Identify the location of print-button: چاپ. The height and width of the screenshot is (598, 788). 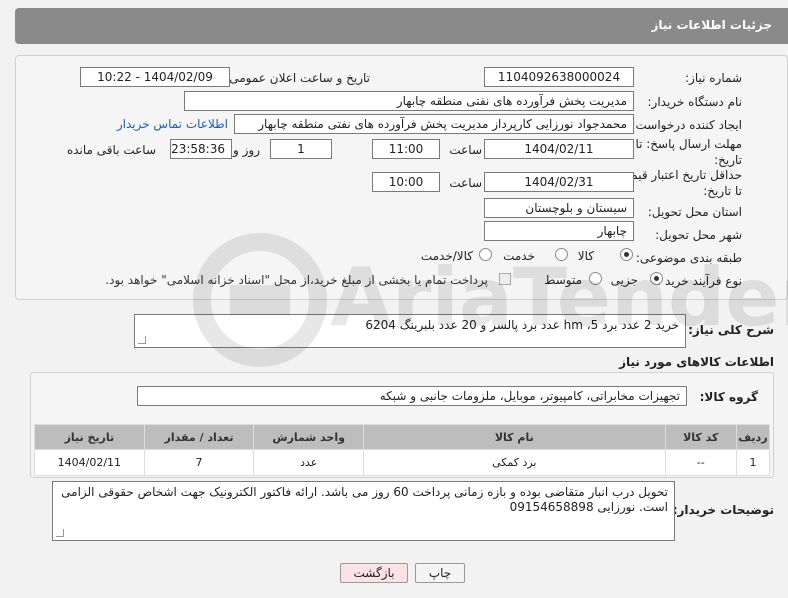
(440, 573).